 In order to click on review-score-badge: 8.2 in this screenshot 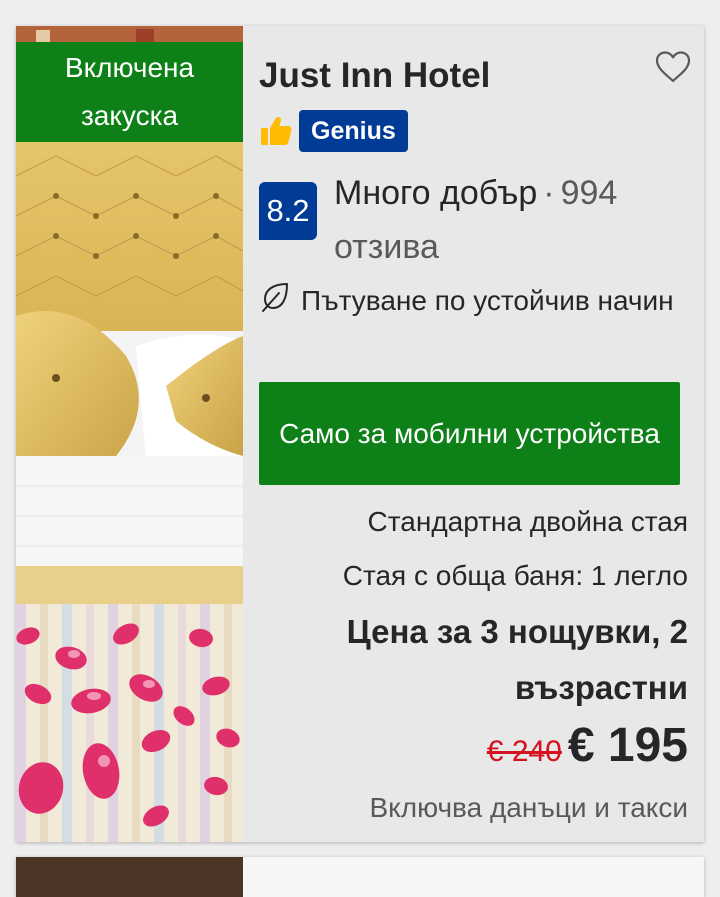, I will do `click(288, 211)`.